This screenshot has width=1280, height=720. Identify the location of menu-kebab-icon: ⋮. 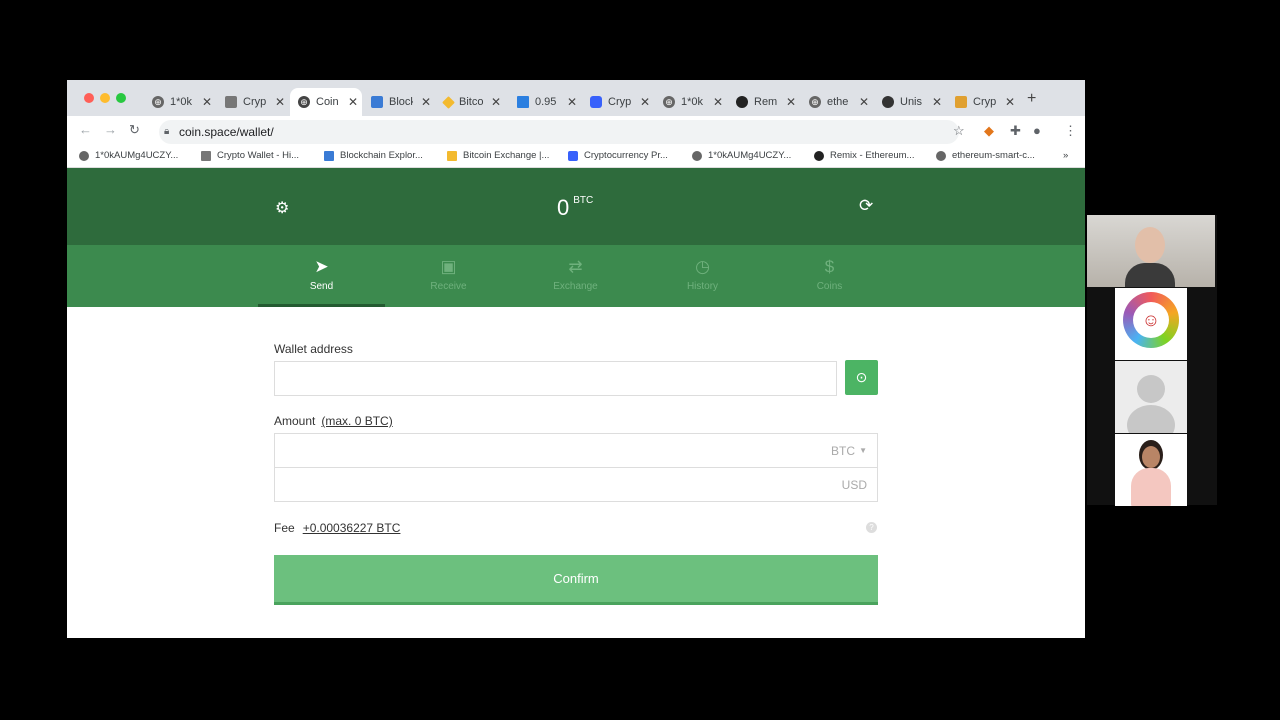
(1070, 131).